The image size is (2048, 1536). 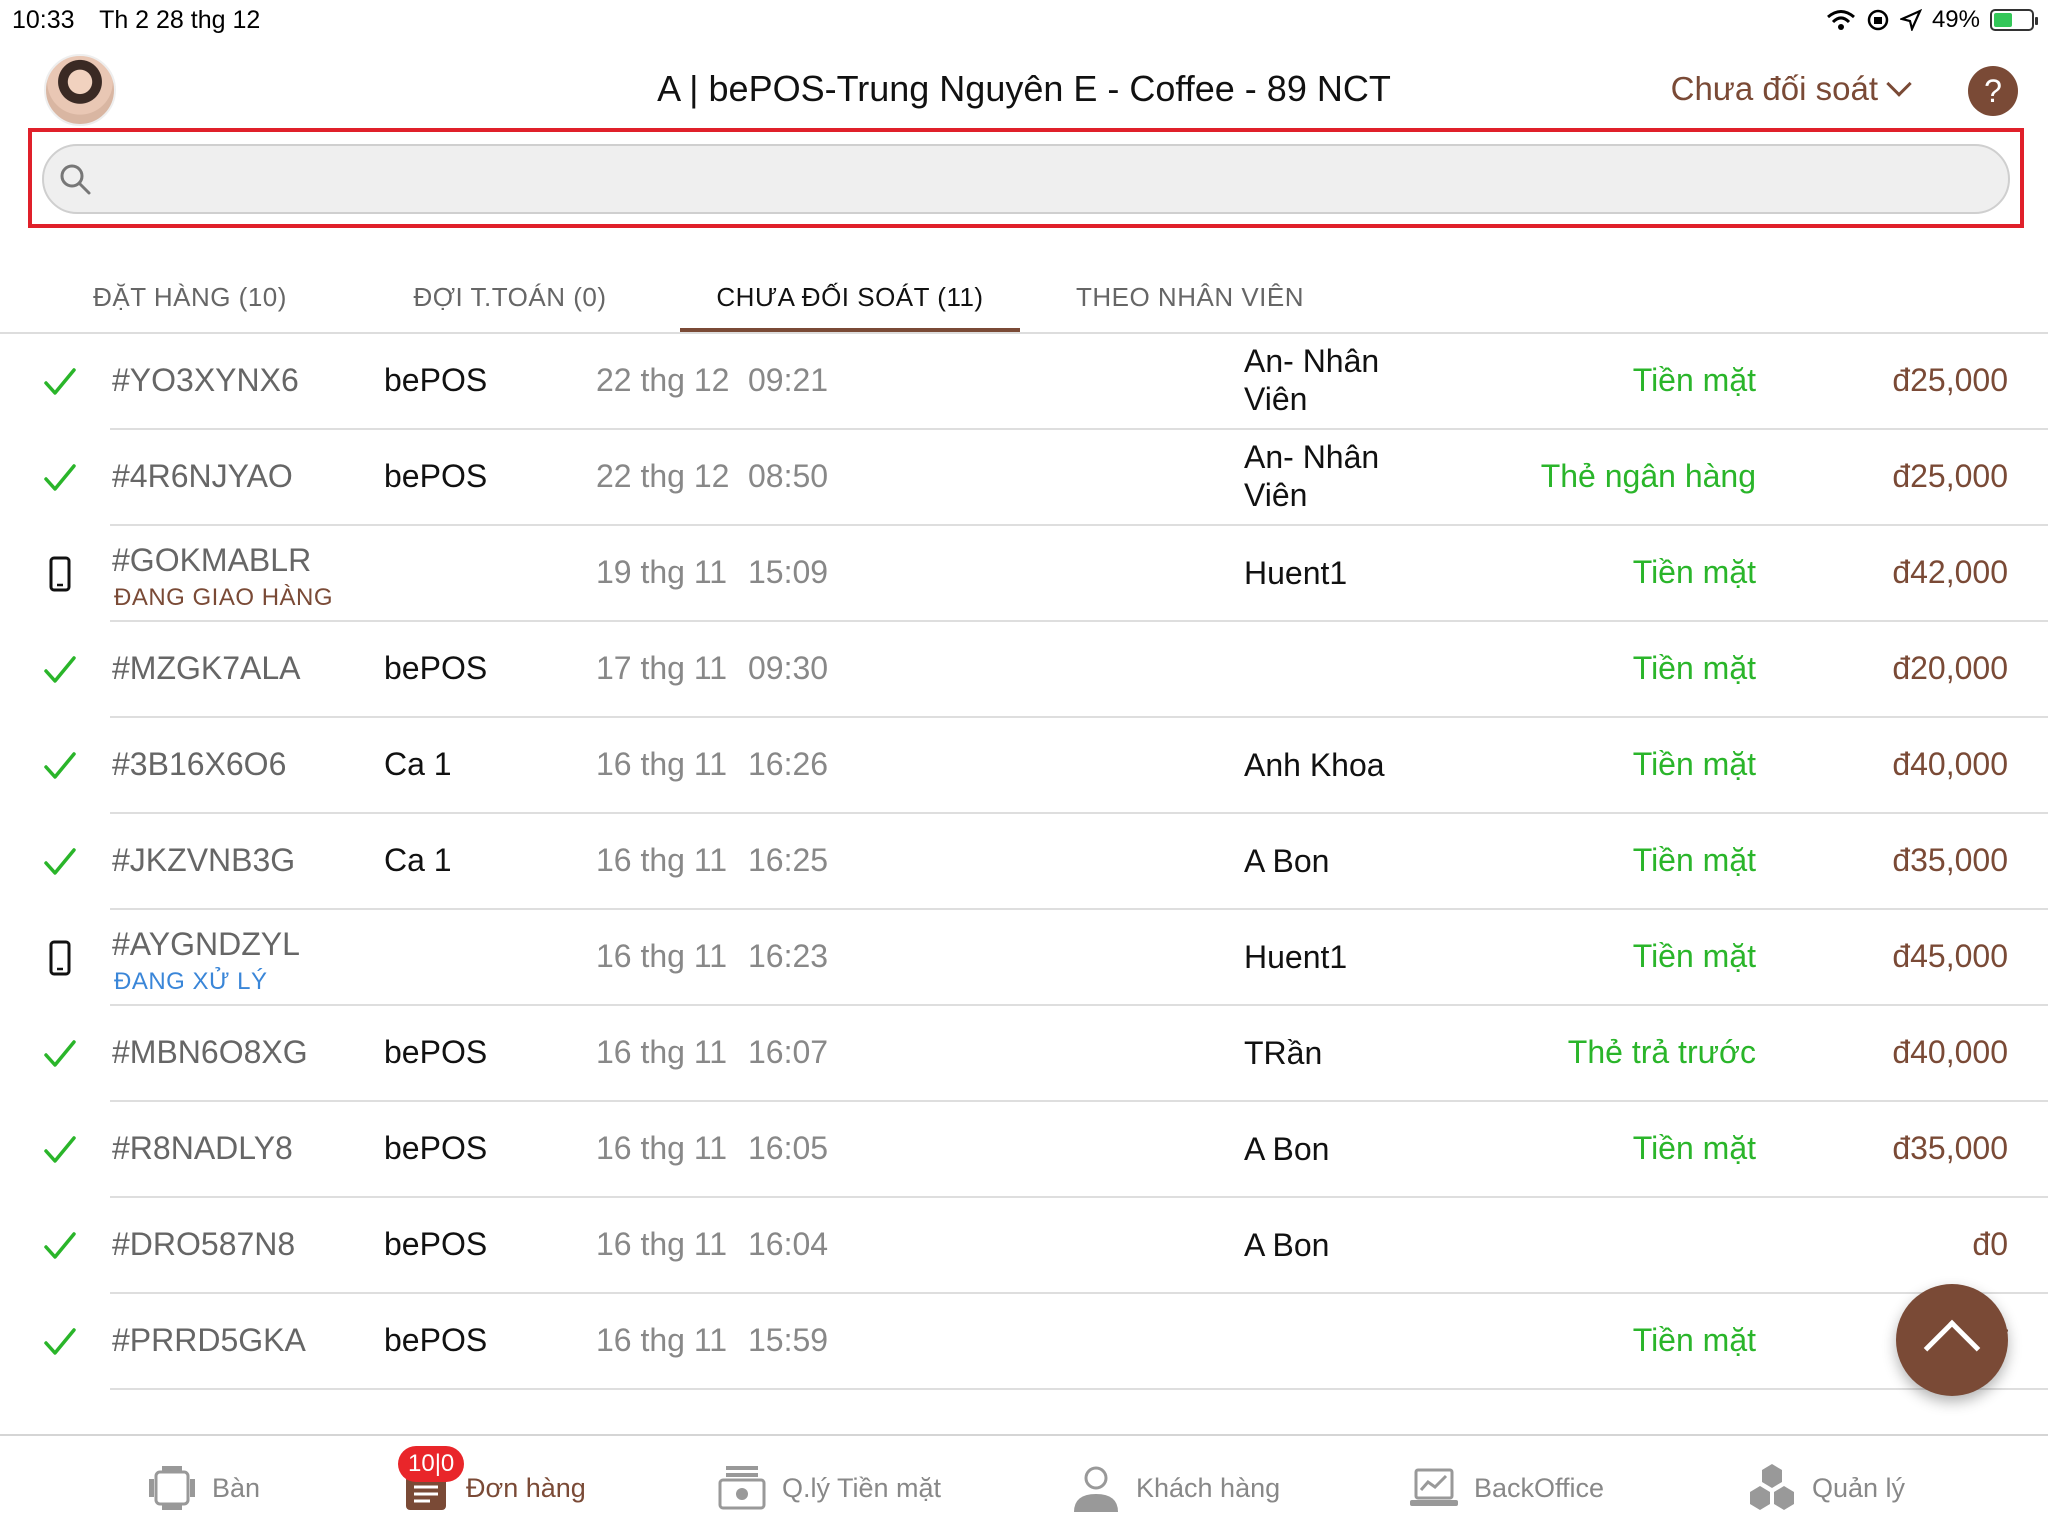 What do you see at coordinates (788, 572) in the screenshot?
I see `order-time: 15:09` at bounding box center [788, 572].